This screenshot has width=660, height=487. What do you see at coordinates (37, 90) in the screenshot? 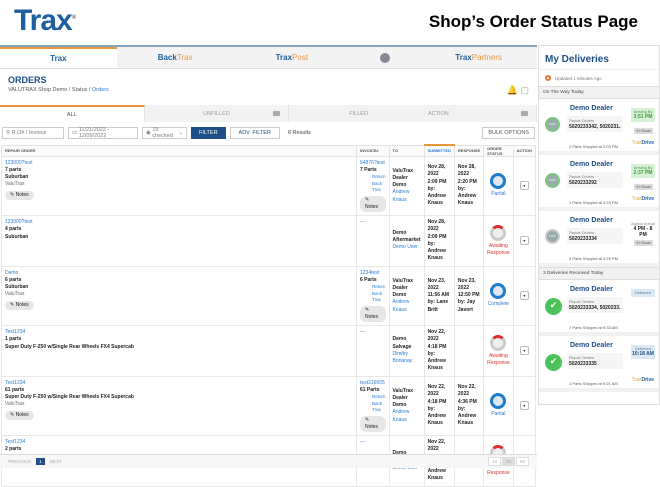
I see `breadcrumb-shop: VALUTRAX Shop Demo` at bounding box center [37, 90].